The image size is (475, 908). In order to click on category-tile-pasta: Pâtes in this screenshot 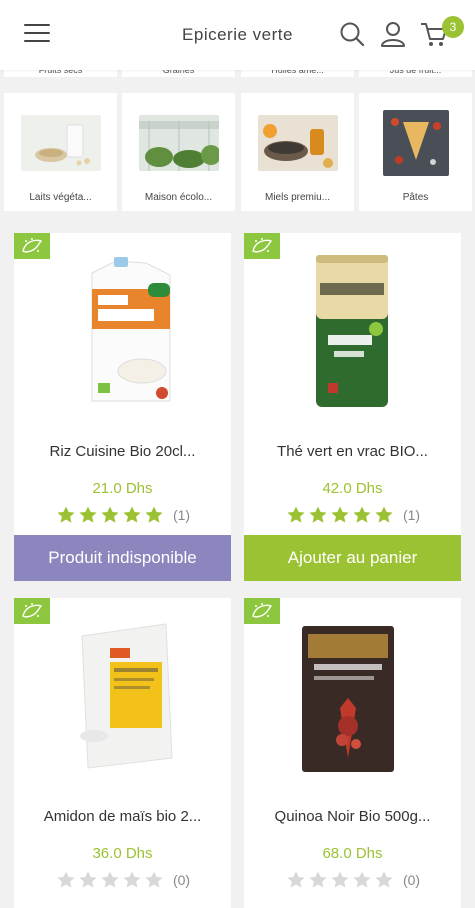, I will do `click(415, 152)`.